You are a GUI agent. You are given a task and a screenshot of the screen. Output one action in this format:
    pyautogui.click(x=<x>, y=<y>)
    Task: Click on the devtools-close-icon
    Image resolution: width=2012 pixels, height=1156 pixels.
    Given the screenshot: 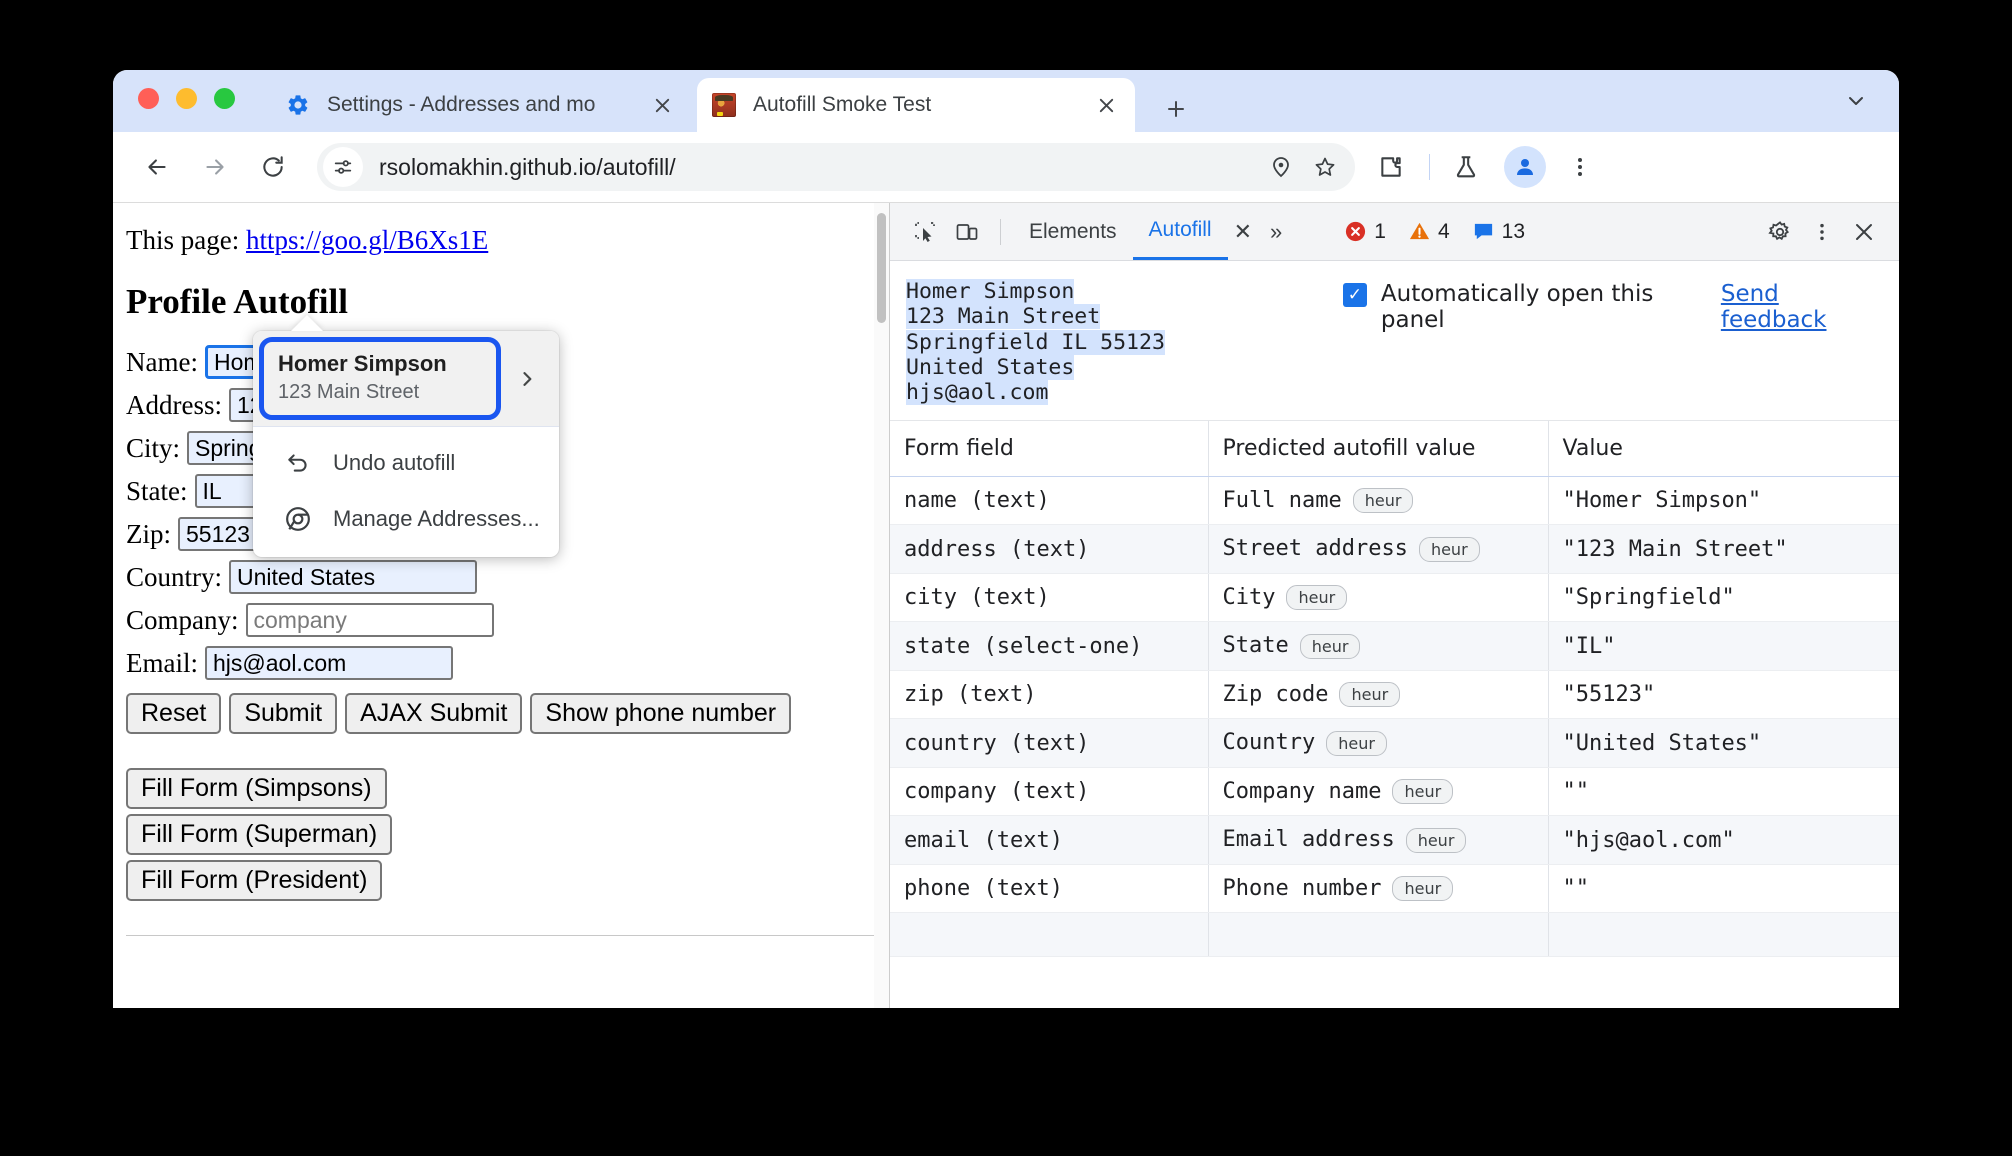 What is the action you would take?
    pyautogui.click(x=1864, y=232)
    